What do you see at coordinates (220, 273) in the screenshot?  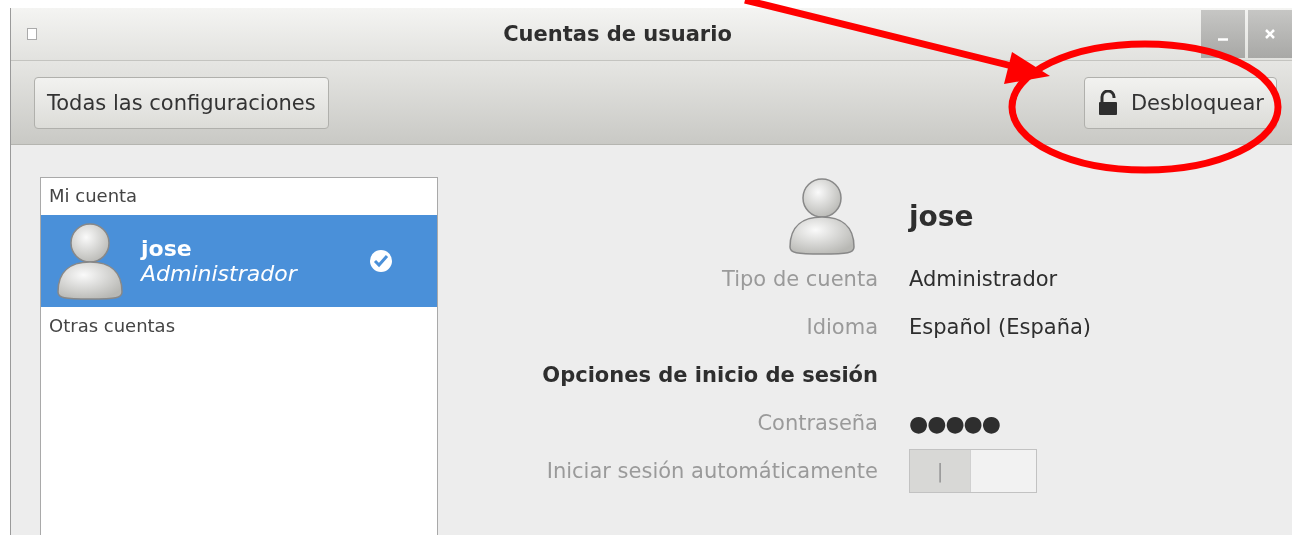 I see `account-role: Administrador` at bounding box center [220, 273].